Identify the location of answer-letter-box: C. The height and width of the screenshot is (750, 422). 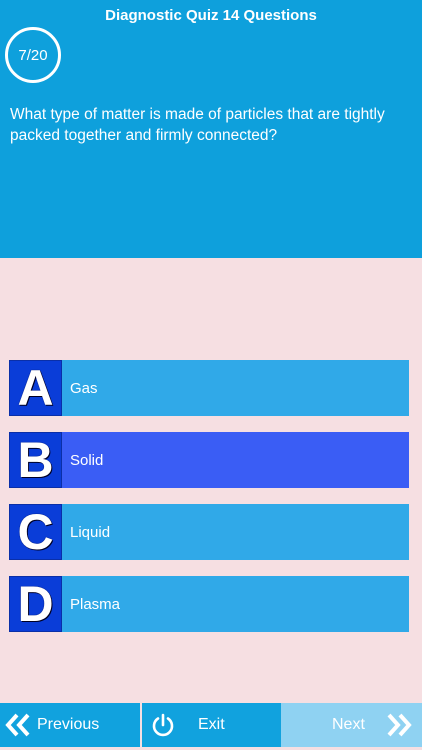
(35, 532).